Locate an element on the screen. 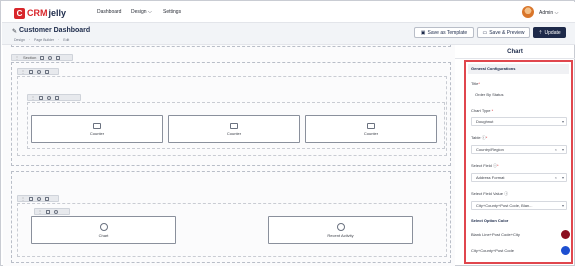 The image size is (575, 266). logo-crm-text: CRM is located at coordinates (37, 13).